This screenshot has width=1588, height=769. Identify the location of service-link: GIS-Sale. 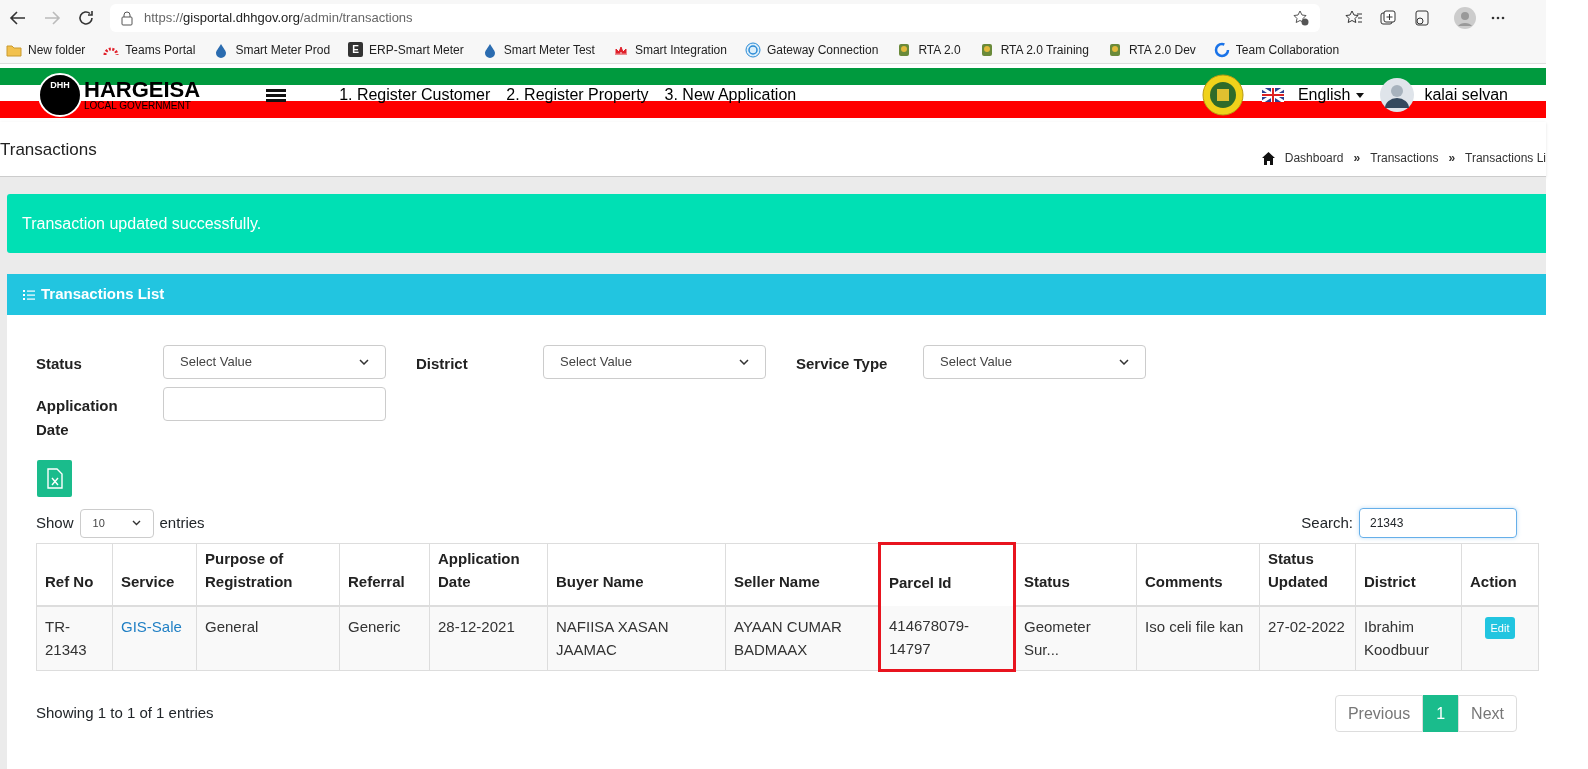
(151, 626).